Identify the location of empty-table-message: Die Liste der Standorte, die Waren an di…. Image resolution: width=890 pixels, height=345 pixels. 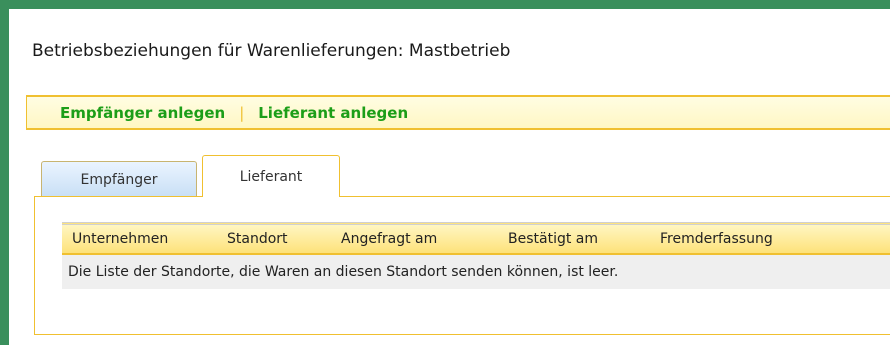
(476, 272).